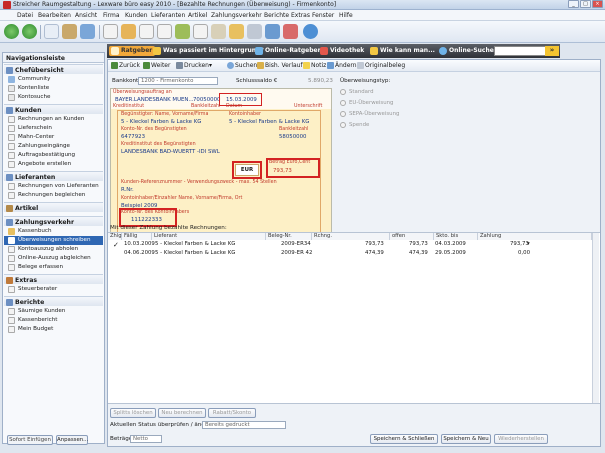 This screenshot has height=453, width=605. I want to click on wiederherstellen-button: Wiederherstellen, so click(521, 439).